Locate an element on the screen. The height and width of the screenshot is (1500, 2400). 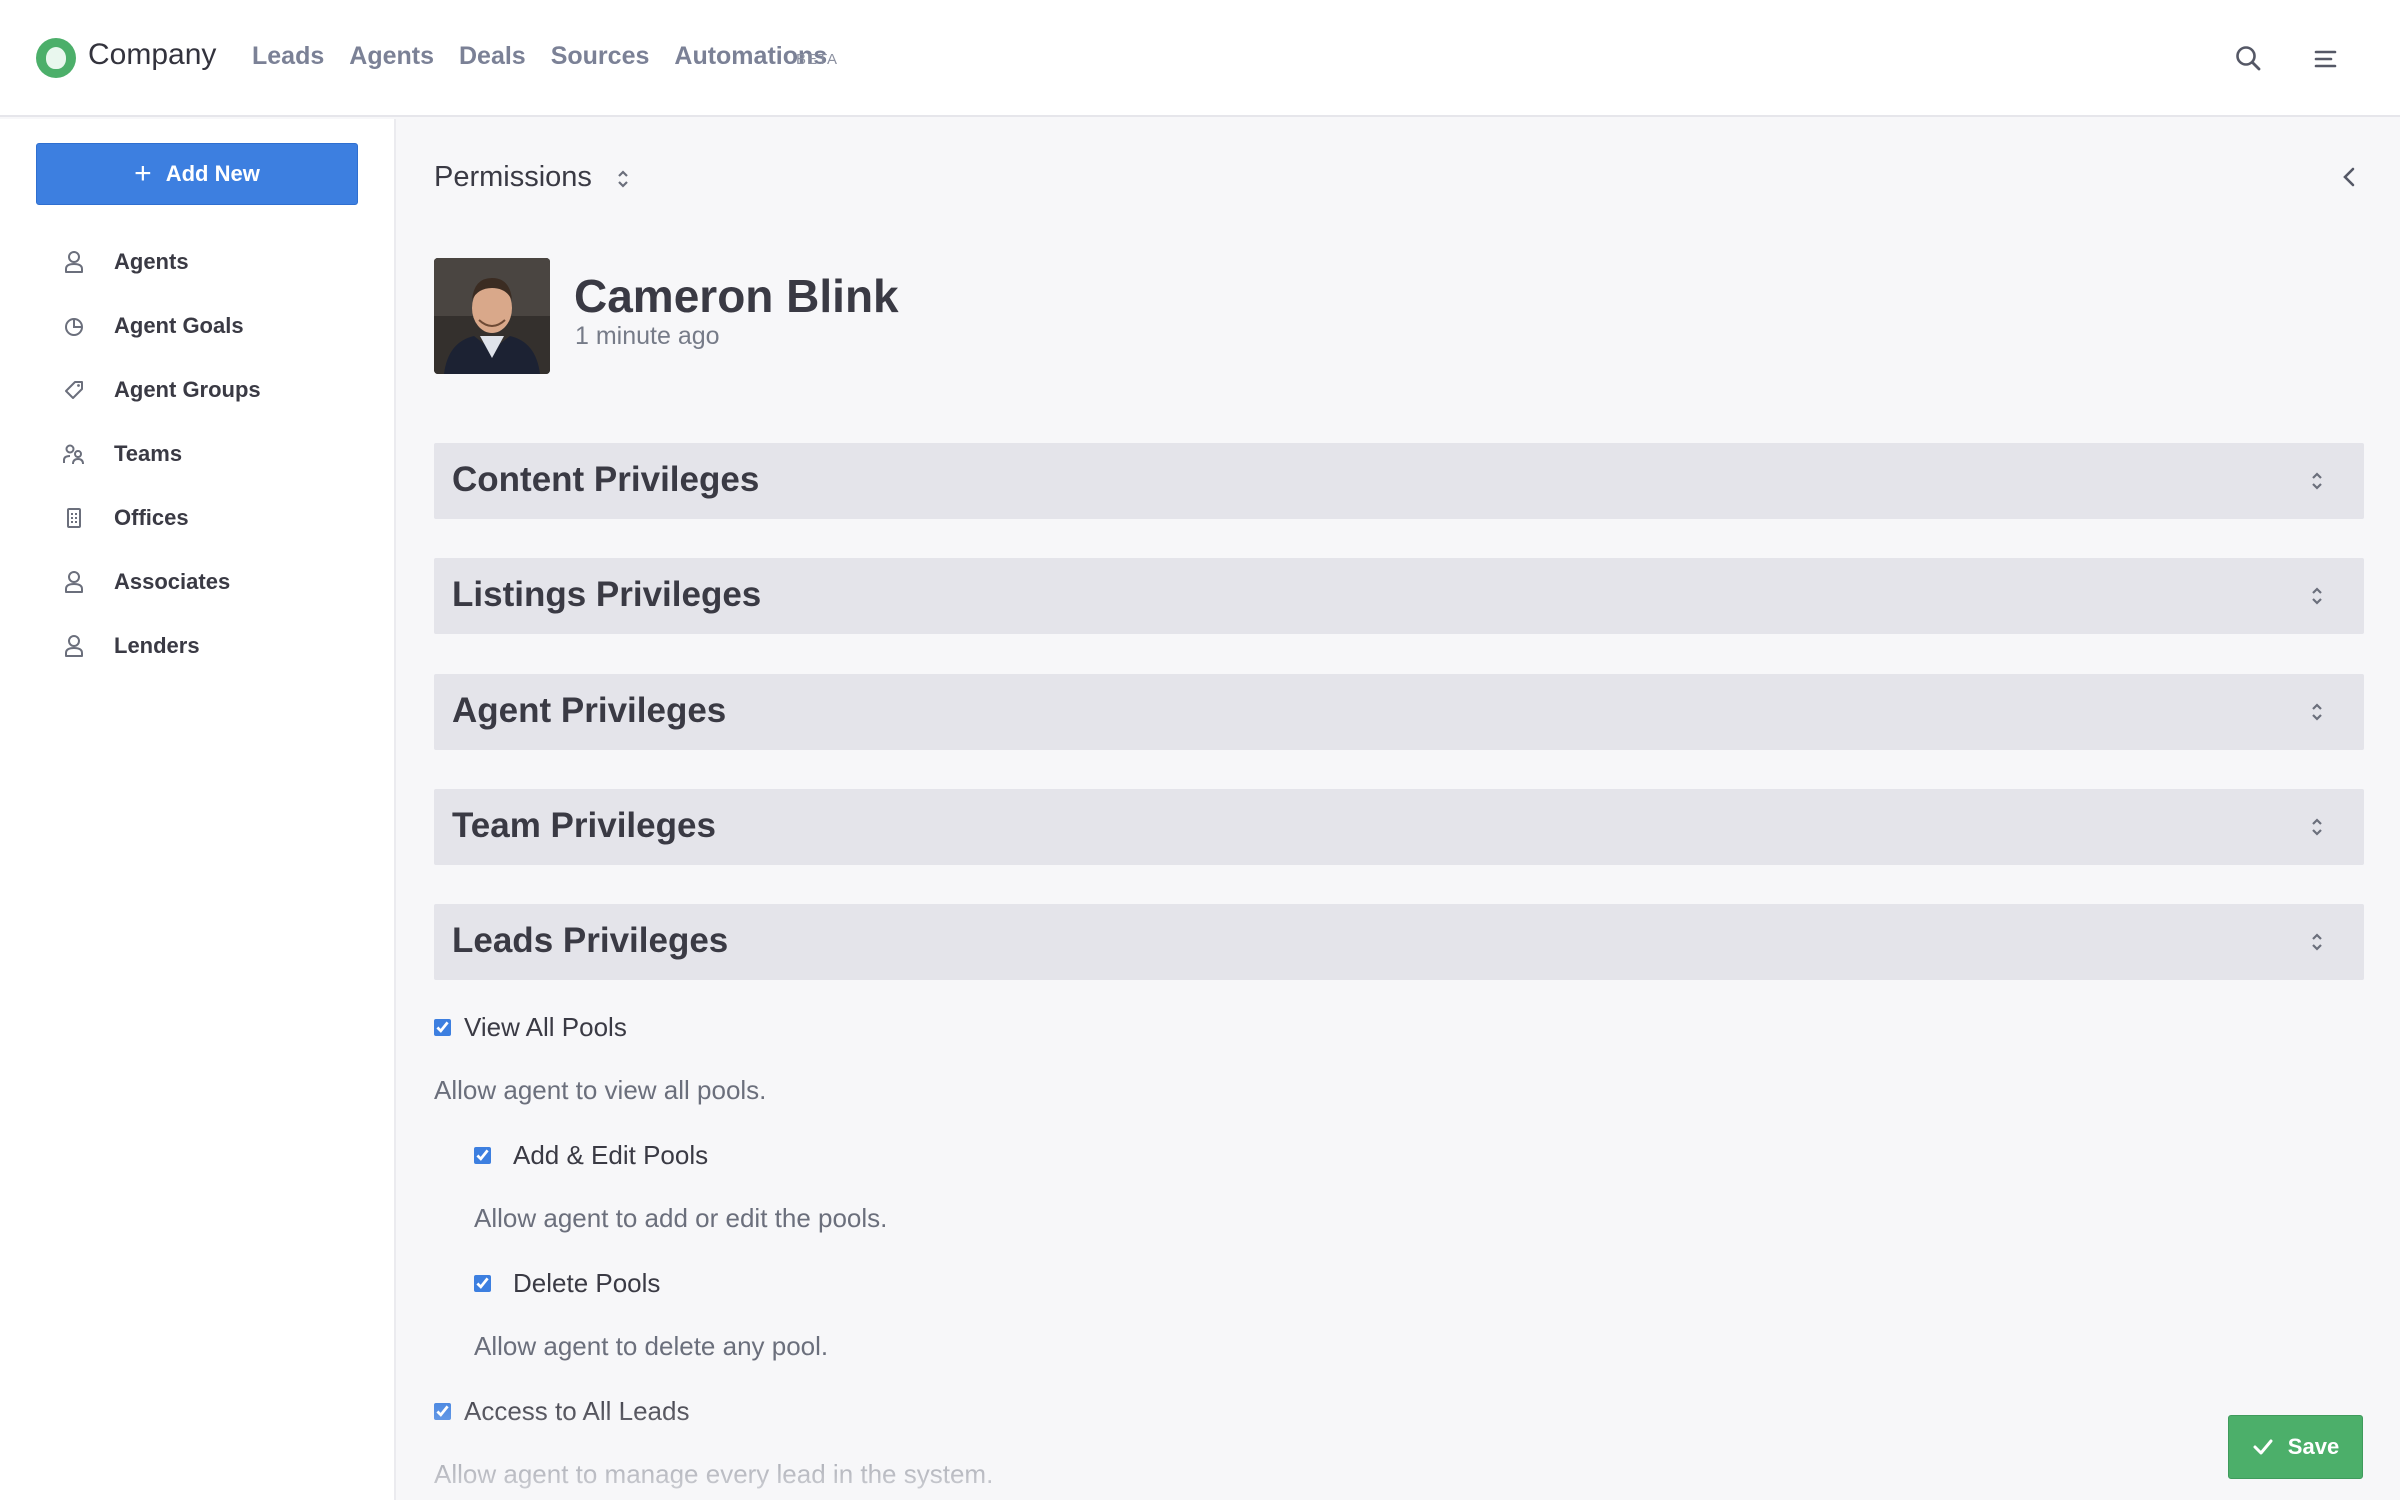
add-new-button: + Add New is located at coordinates (197, 174).